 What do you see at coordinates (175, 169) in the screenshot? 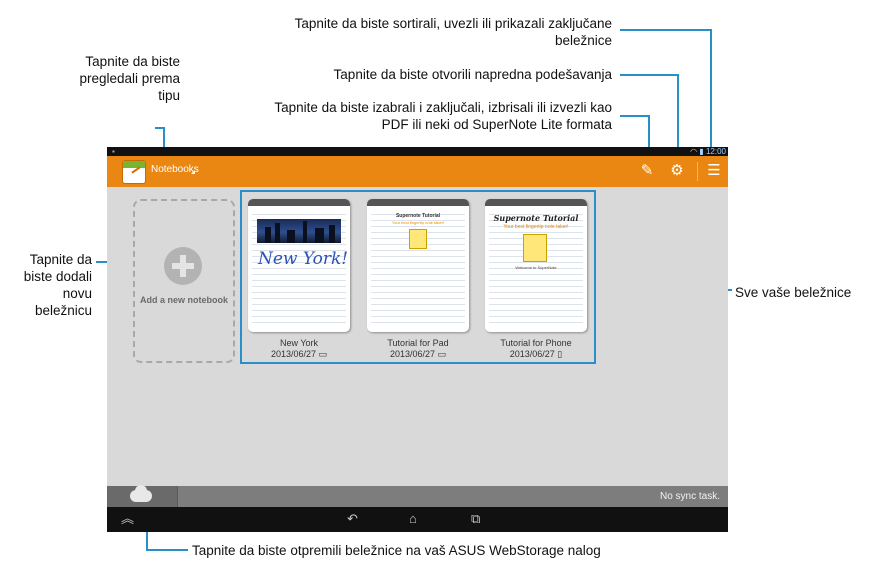
I see `notebooks-type-dropdown: Notebooks` at bounding box center [175, 169].